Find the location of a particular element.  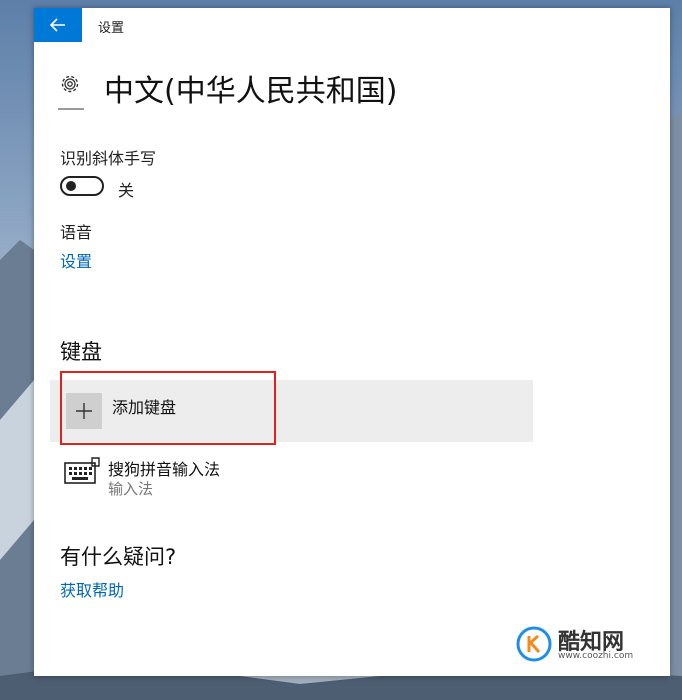

toggle-knob is located at coordinates (71, 186).